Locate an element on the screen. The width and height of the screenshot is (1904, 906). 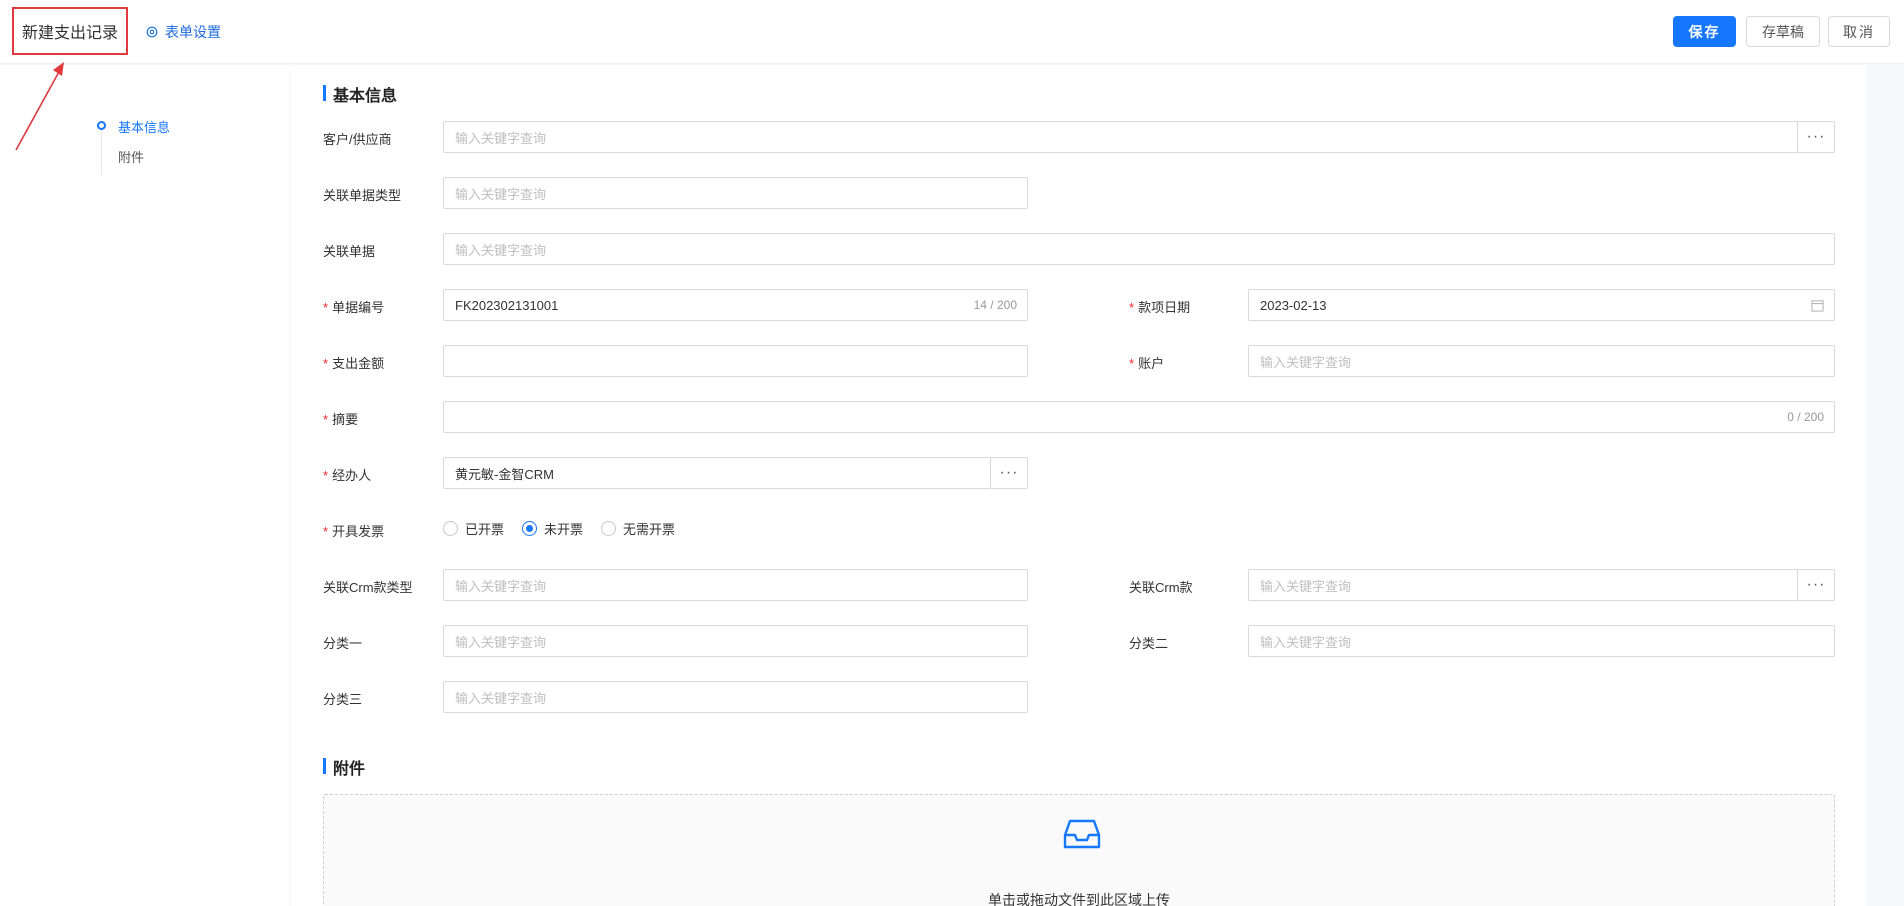
customer-label: 客户/供应商 is located at coordinates (357, 139).